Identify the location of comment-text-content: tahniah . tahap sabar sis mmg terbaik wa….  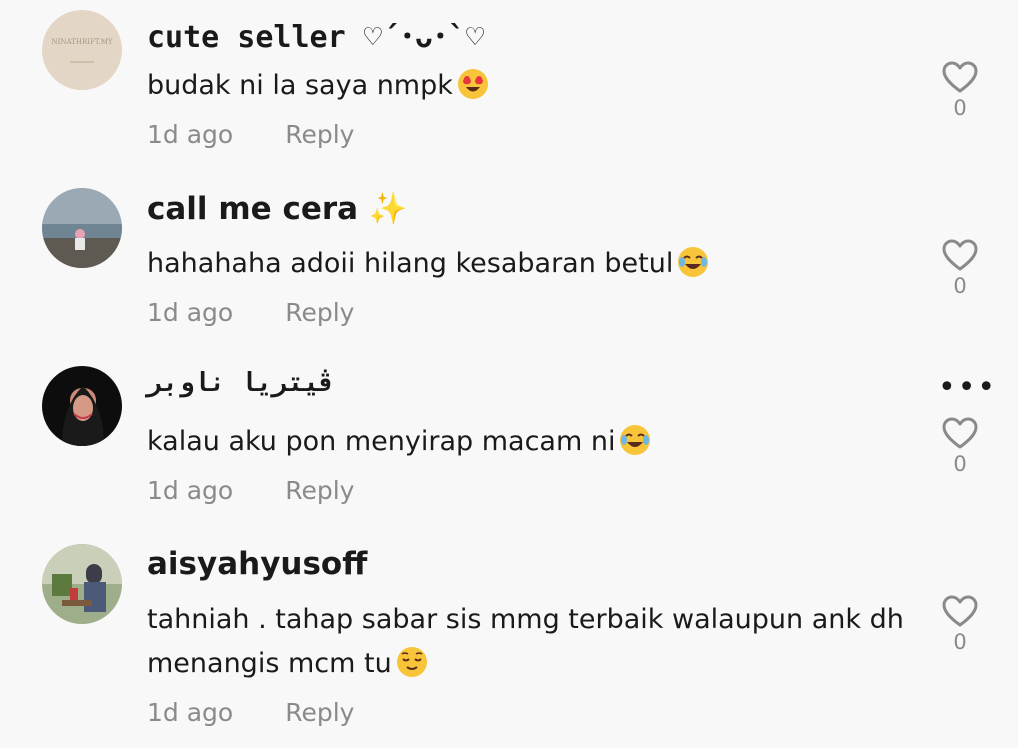
(525, 641).